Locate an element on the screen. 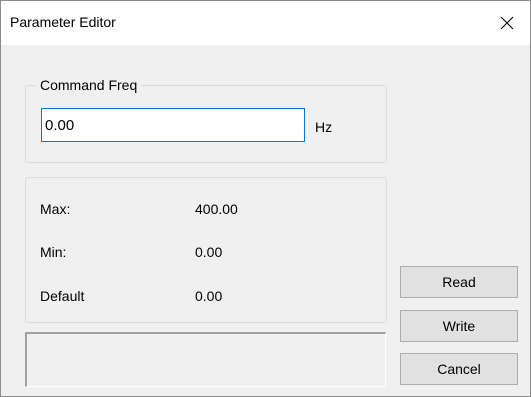 The height and width of the screenshot is (397, 531). unit-label: Hz is located at coordinates (324, 127).